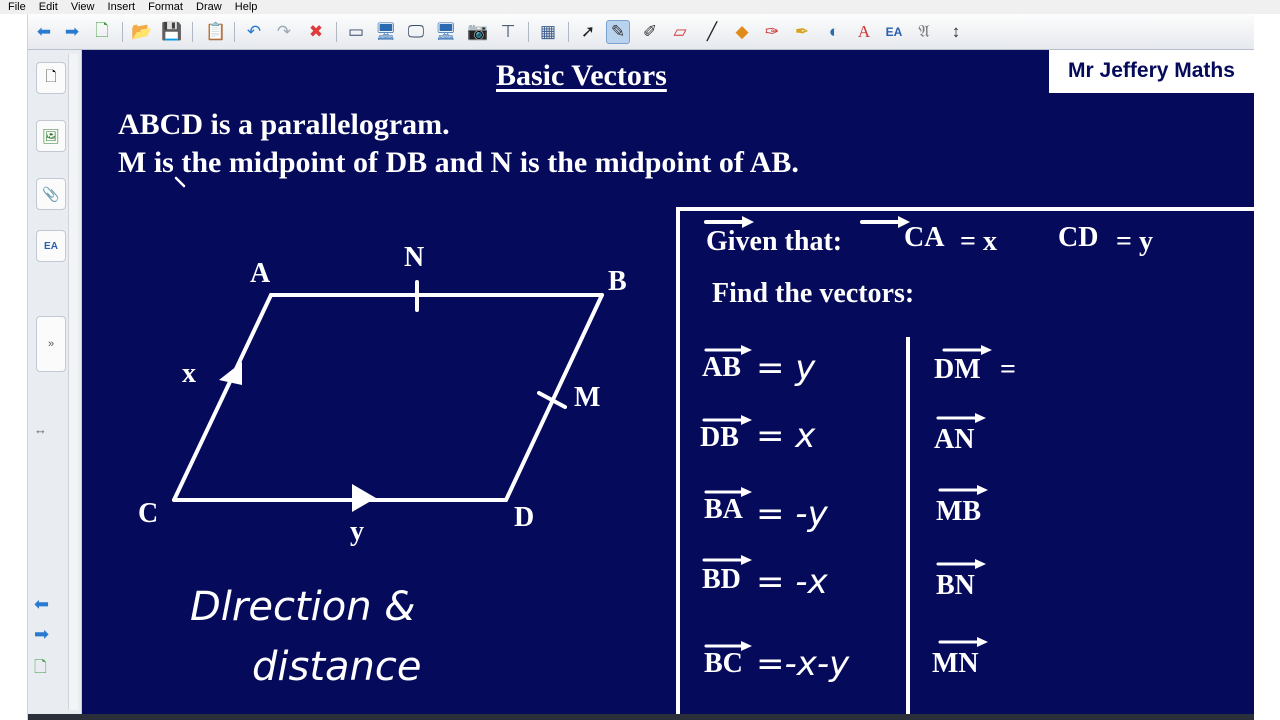  I want to click on redo-icon: ↷, so click(284, 32).